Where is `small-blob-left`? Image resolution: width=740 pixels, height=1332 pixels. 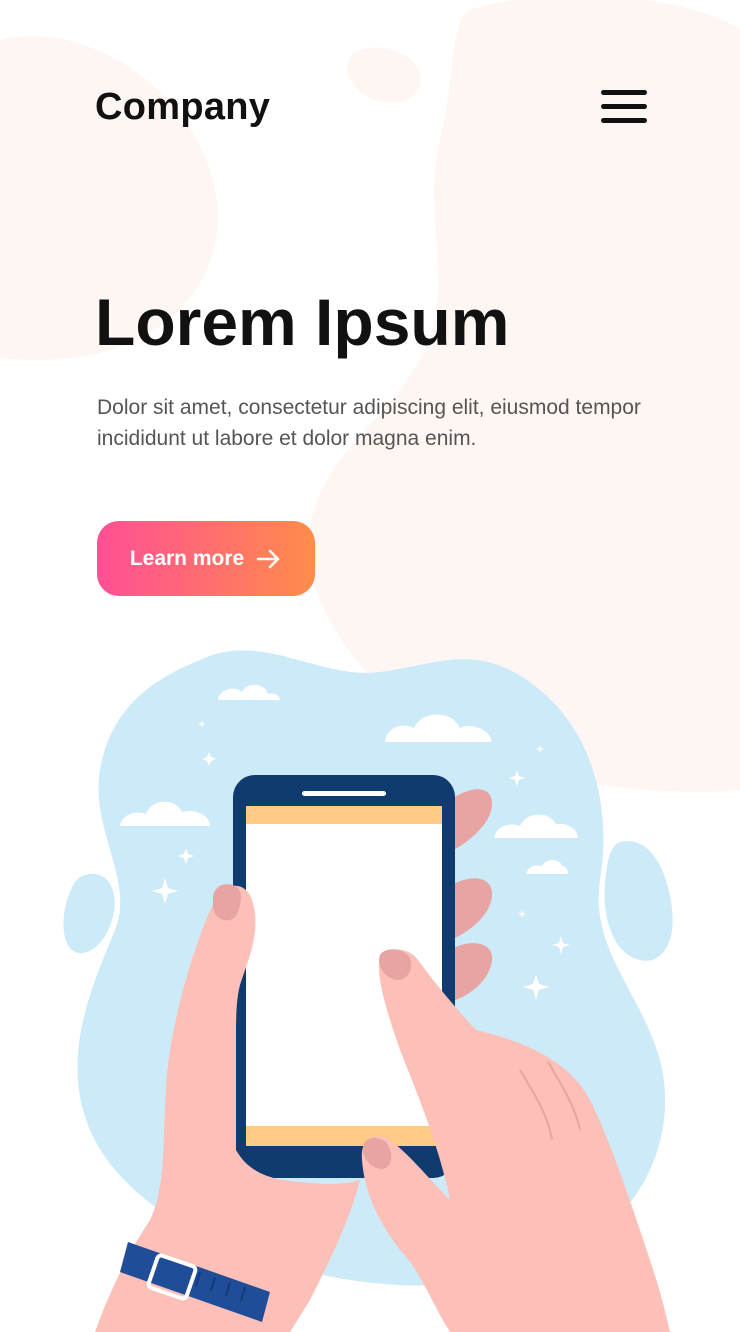 small-blob-left is located at coordinates (89, 913).